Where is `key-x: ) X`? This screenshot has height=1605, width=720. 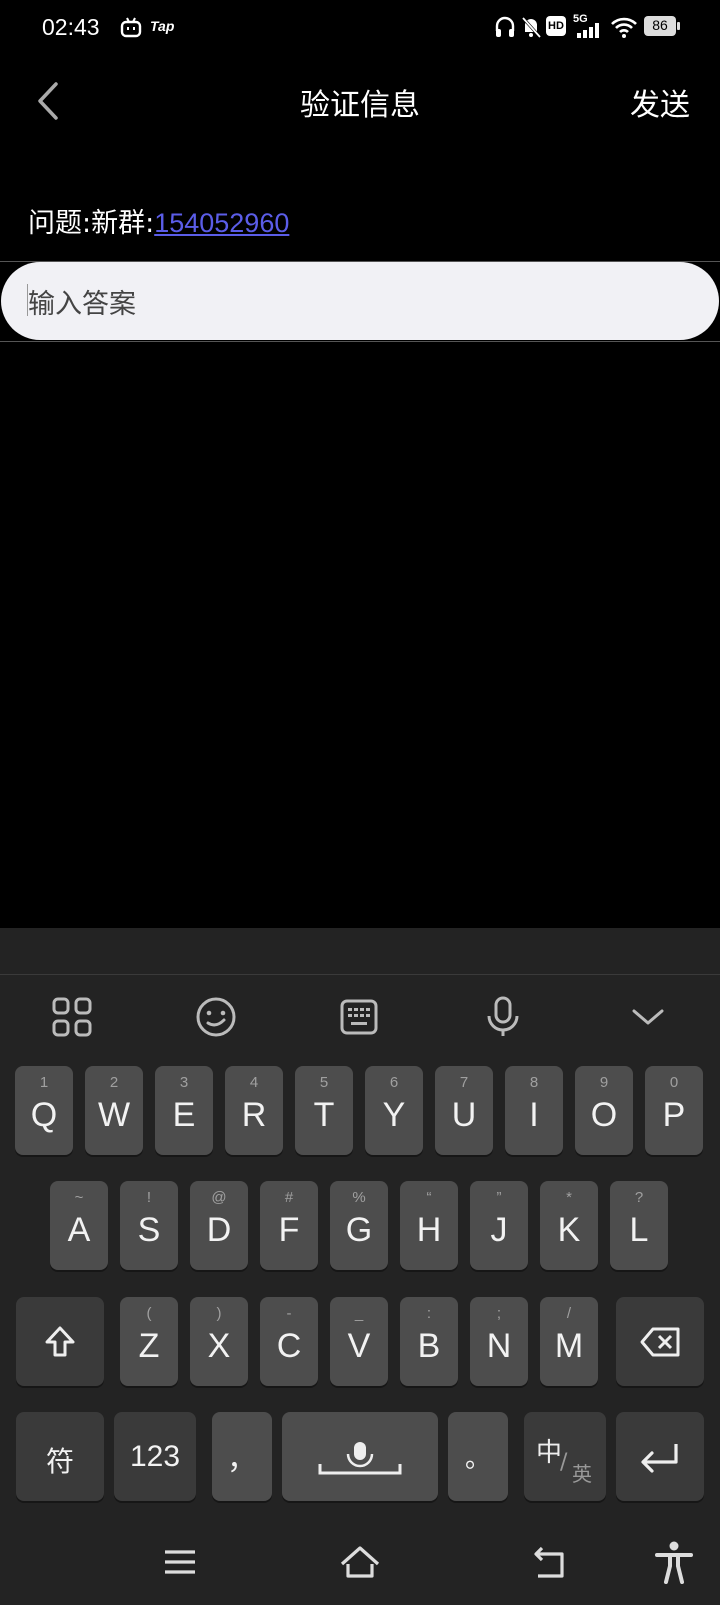
key-x: ) X is located at coordinates (219, 1341).